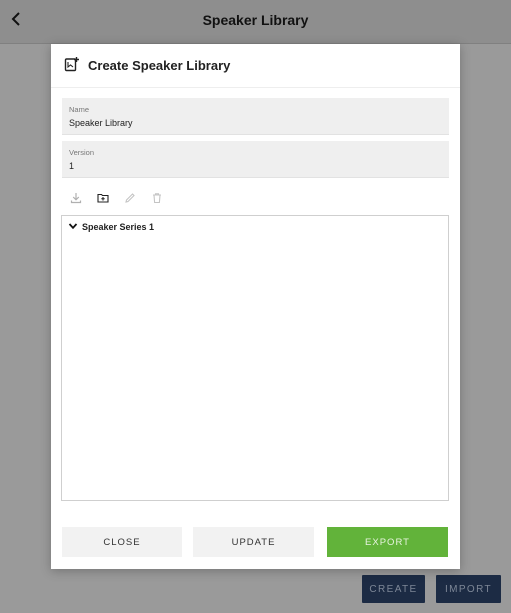 The width and height of the screenshot is (511, 613). What do you see at coordinates (122, 542) in the screenshot?
I see `close-button: CLOSE` at bounding box center [122, 542].